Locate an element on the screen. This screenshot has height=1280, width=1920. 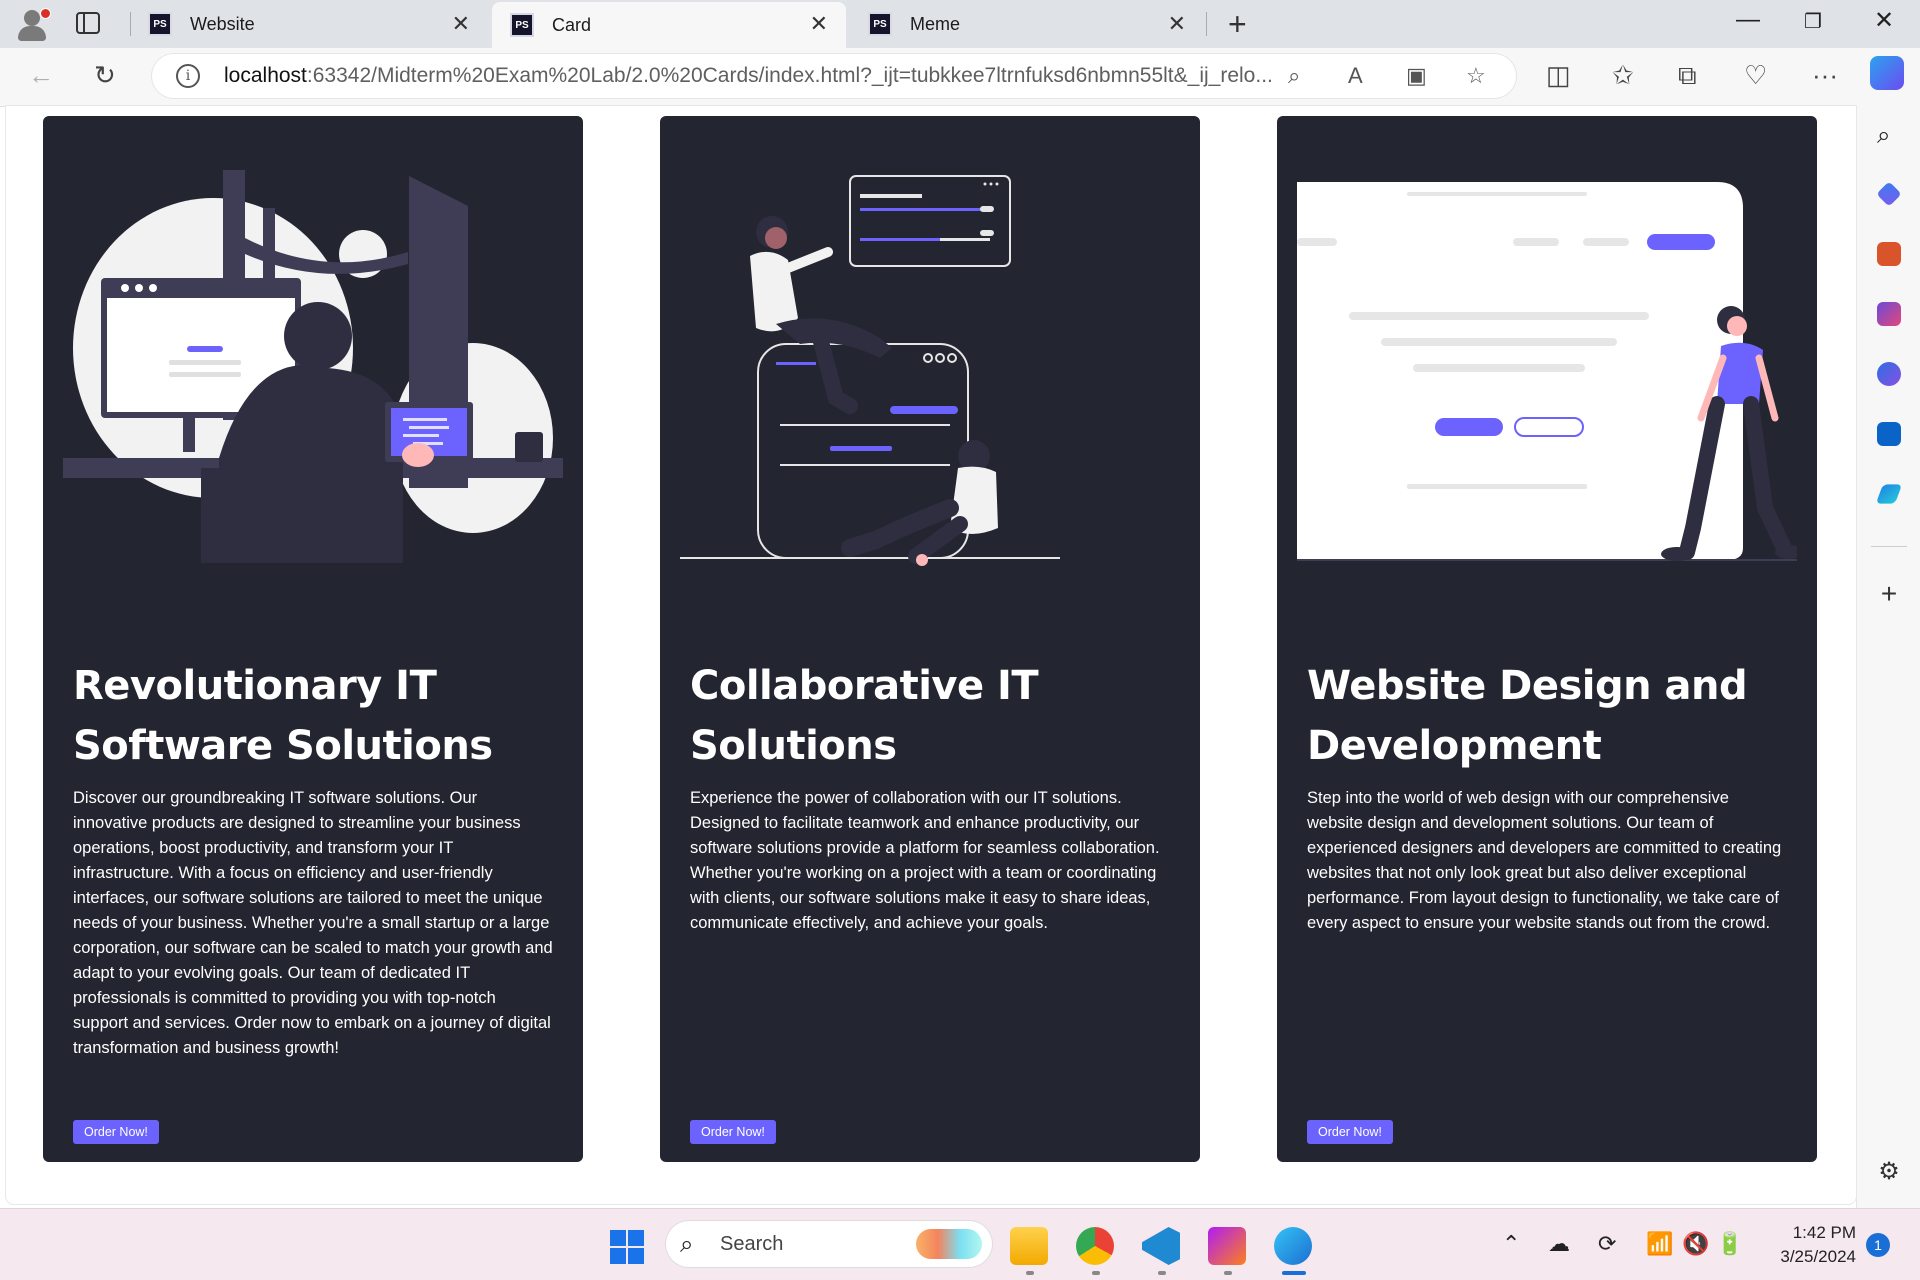
edge-icon is located at coordinates (1293, 1246).